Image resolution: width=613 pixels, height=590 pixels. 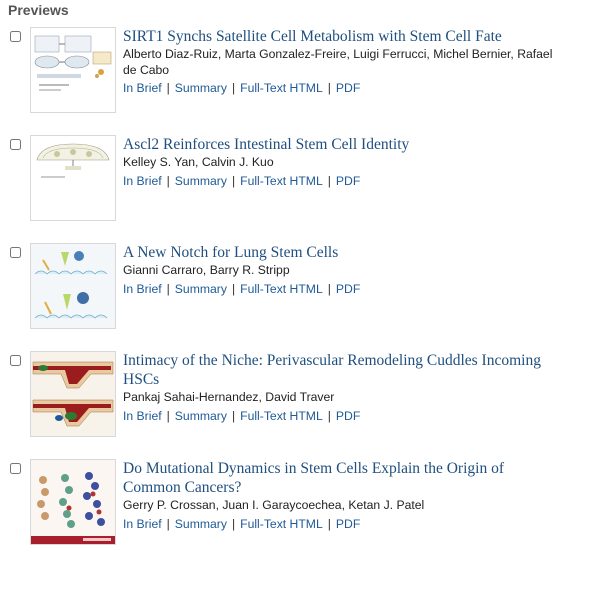 What do you see at coordinates (206, 270) in the screenshot?
I see `article-authors: Gianni Carraro, Barry R. Stripp` at bounding box center [206, 270].